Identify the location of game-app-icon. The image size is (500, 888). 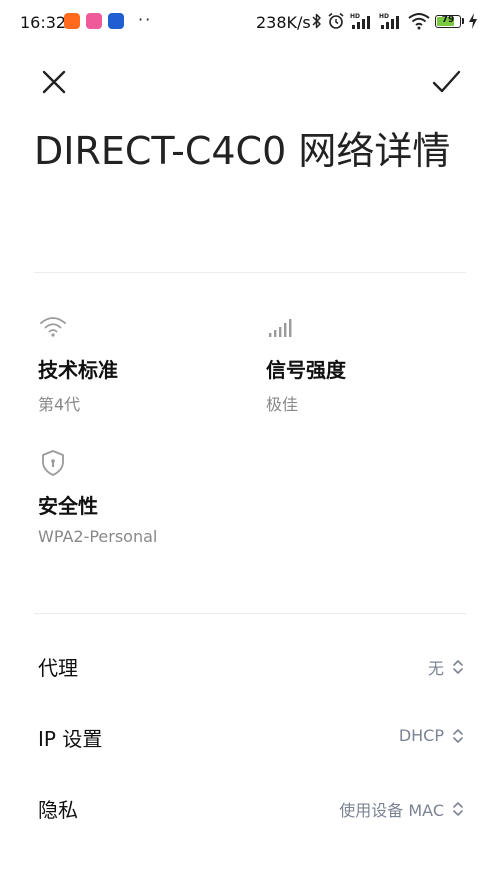
(94, 21).